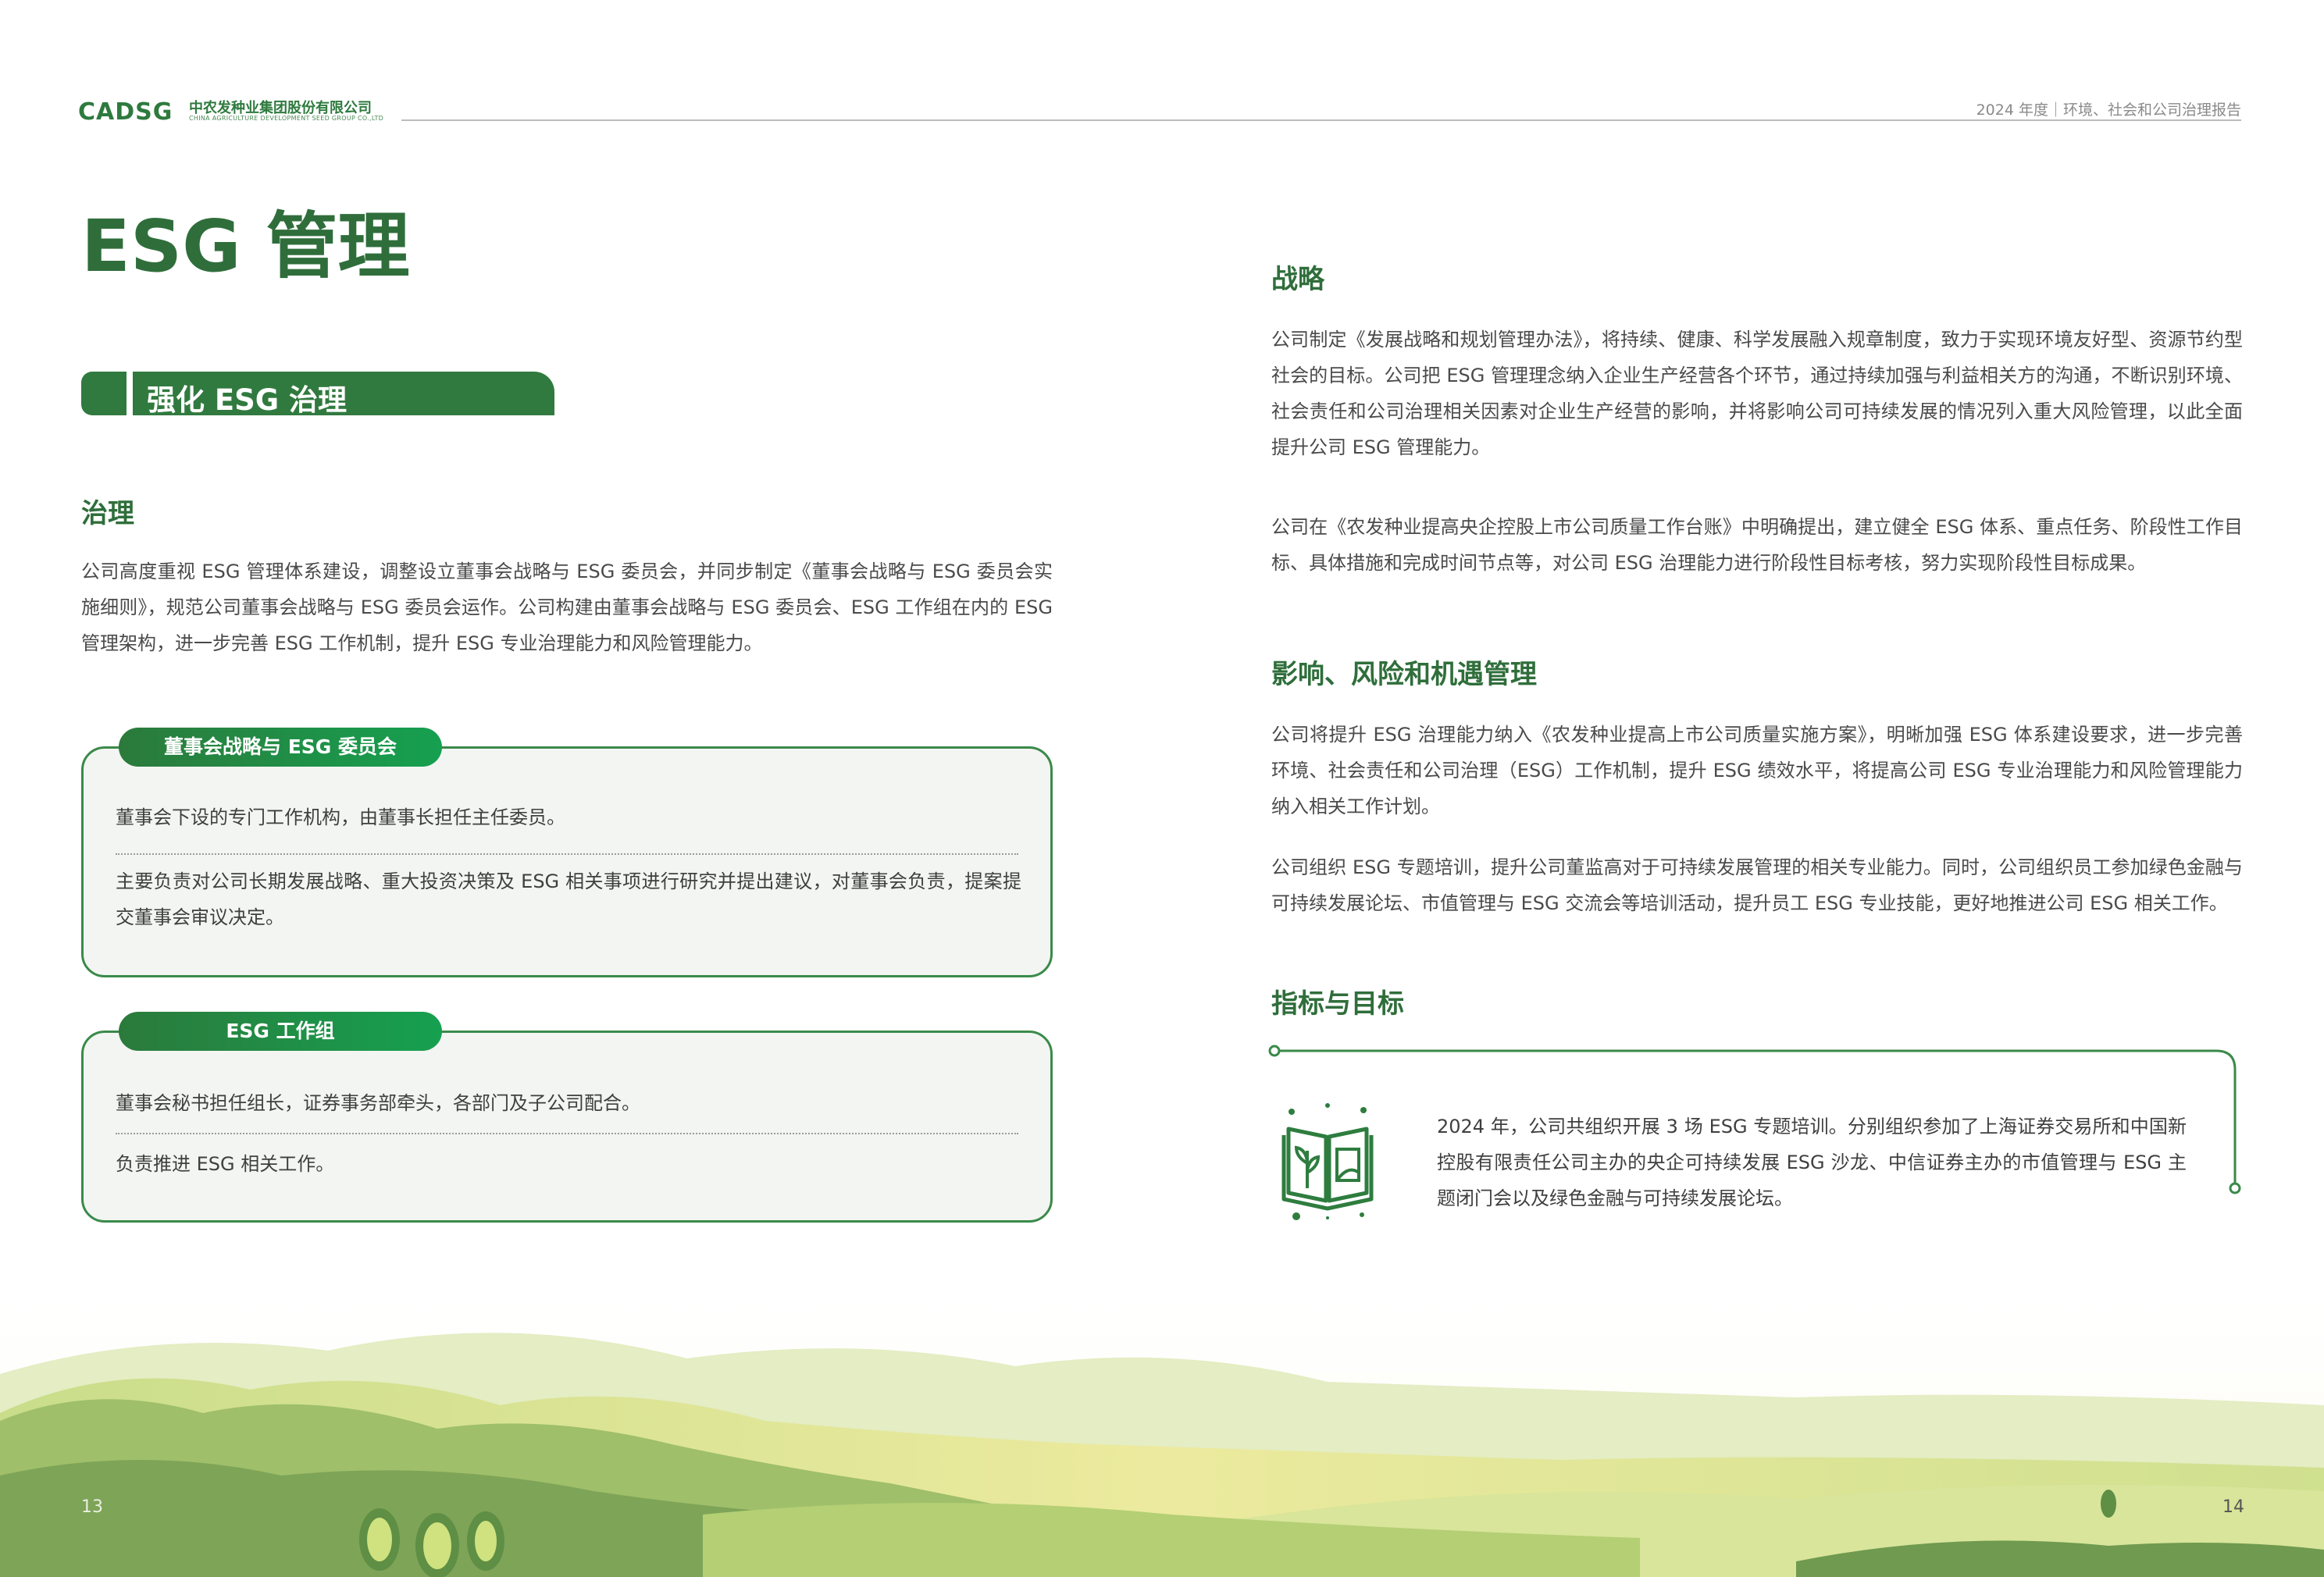 This screenshot has height=1577, width=2324. I want to click on working-group-divider, so click(567, 1133).